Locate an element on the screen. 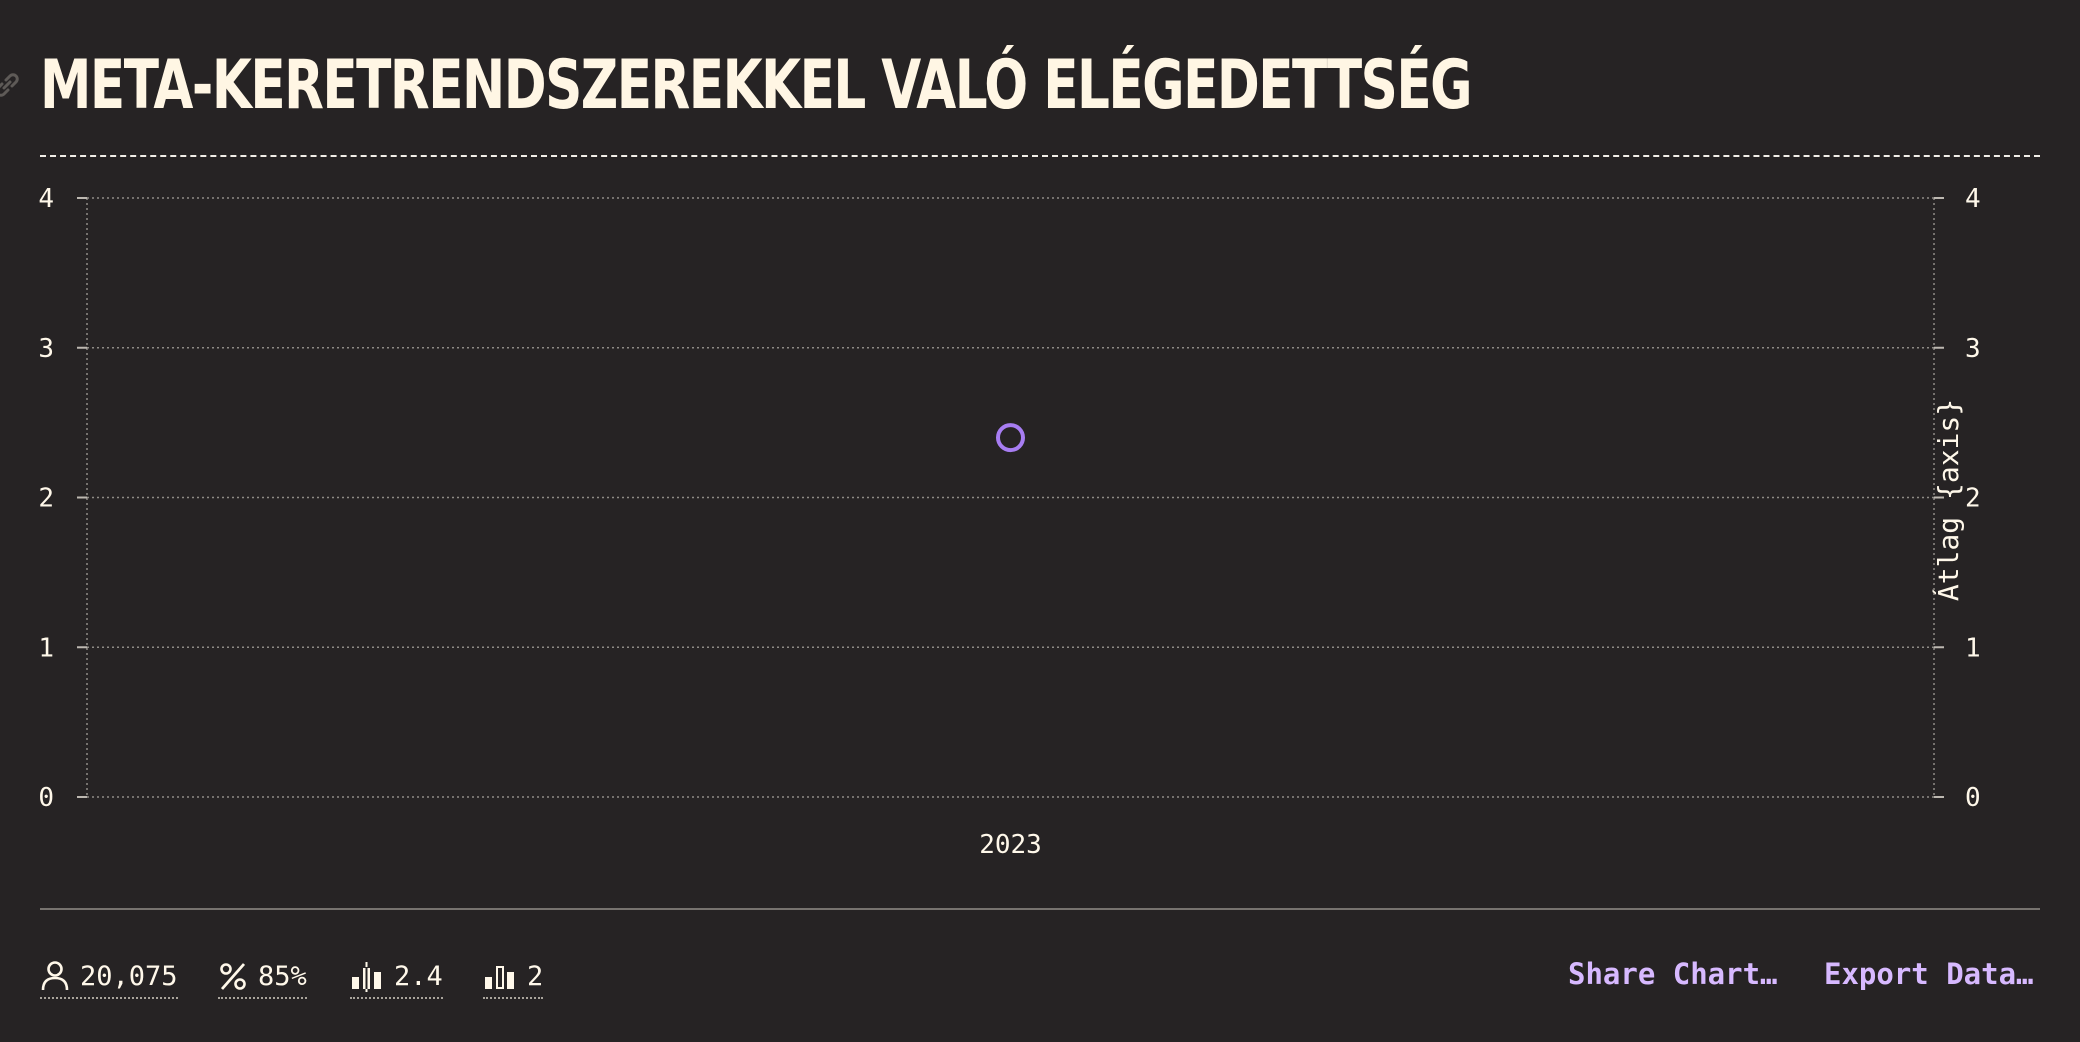  y-tick-label: 2 is located at coordinates (46, 499).